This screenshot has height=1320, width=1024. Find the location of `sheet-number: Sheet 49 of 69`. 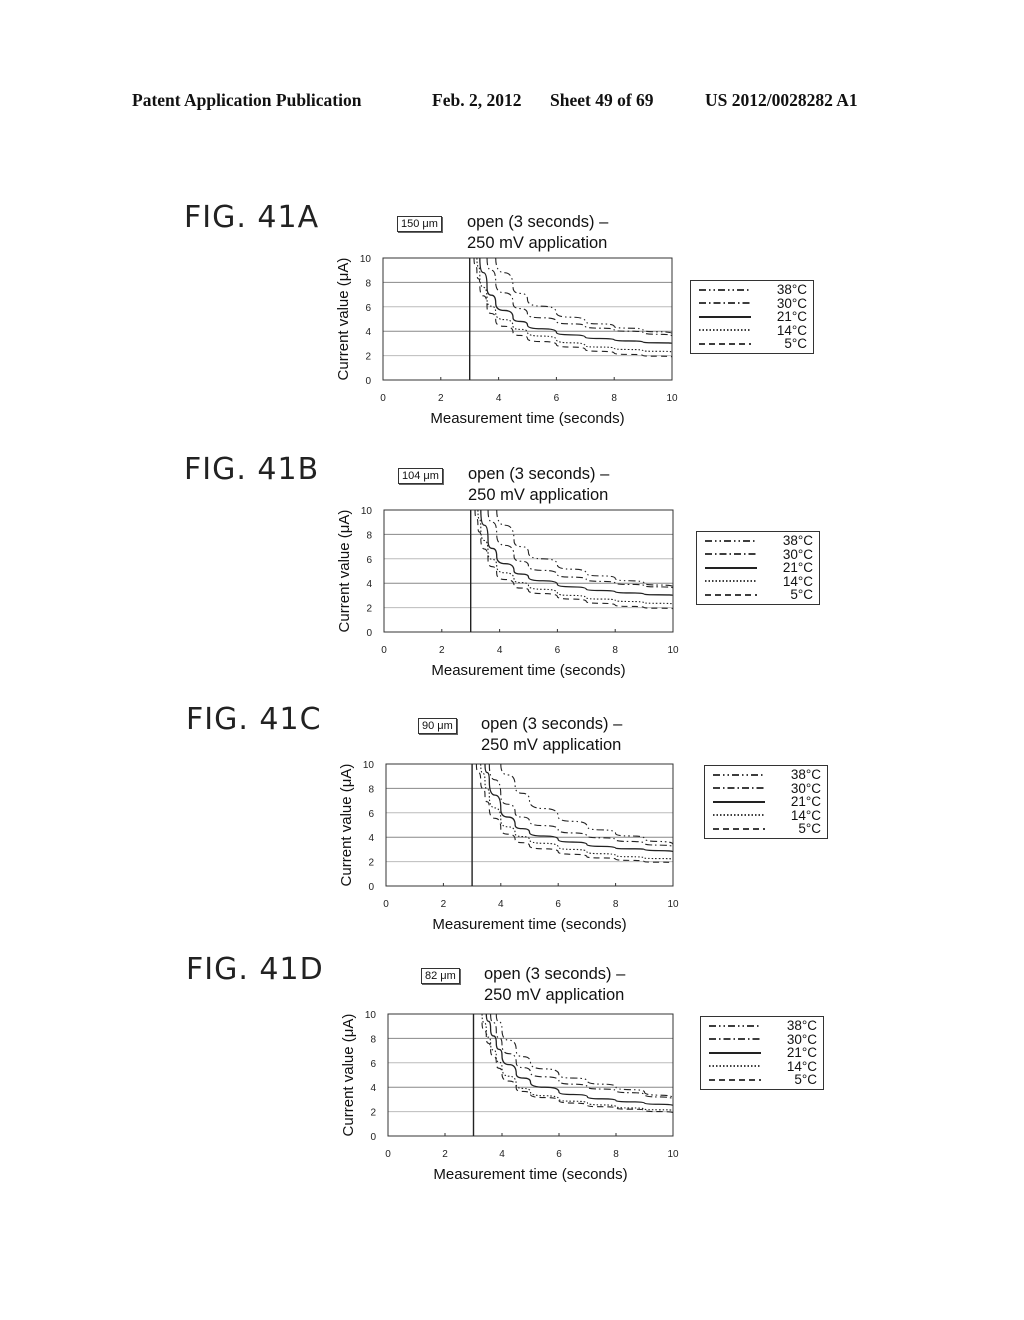

sheet-number: Sheet 49 of 69 is located at coordinates (602, 100).